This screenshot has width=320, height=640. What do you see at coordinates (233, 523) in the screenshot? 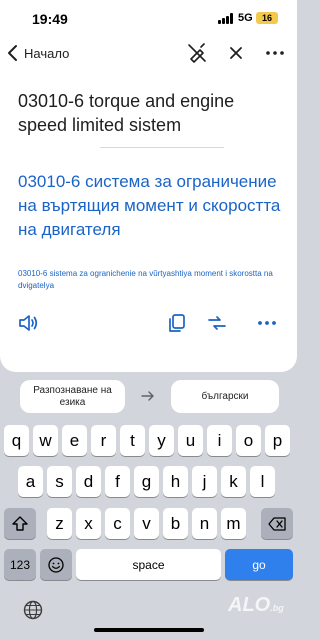
I see `key-m: m` at bounding box center [233, 523].